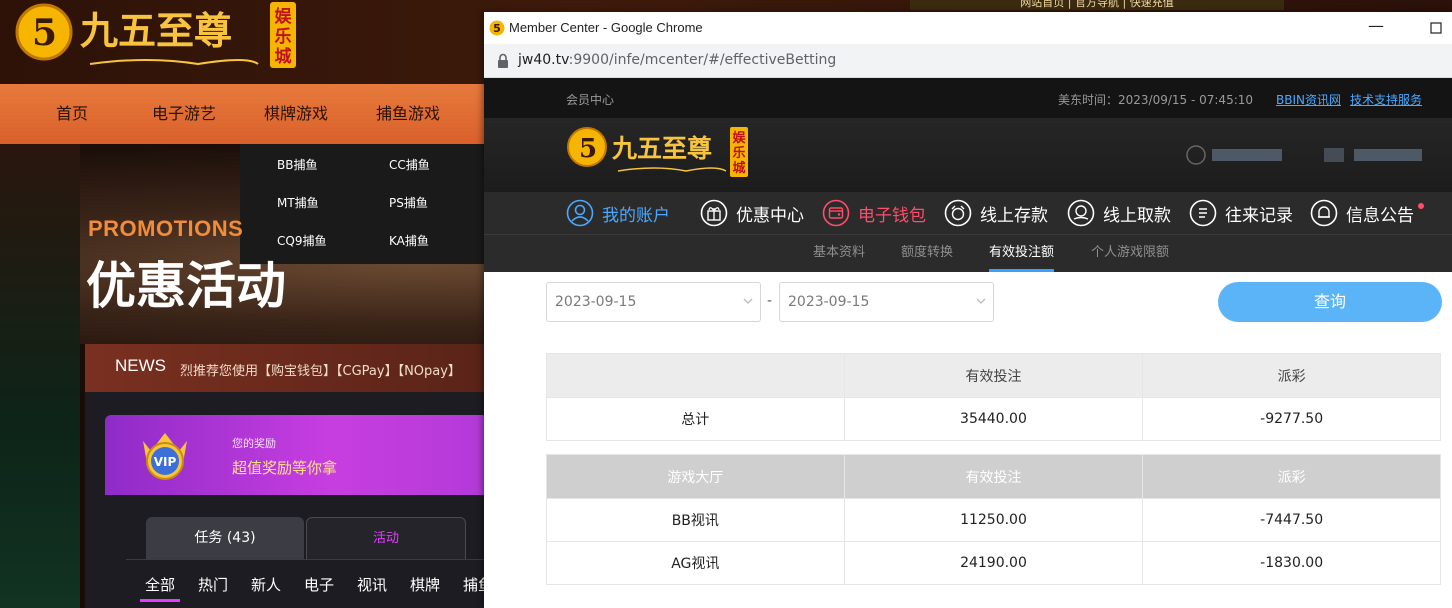  Describe the element at coordinates (306, 559) in the screenshot. I see `bg-tab-divider` at that location.